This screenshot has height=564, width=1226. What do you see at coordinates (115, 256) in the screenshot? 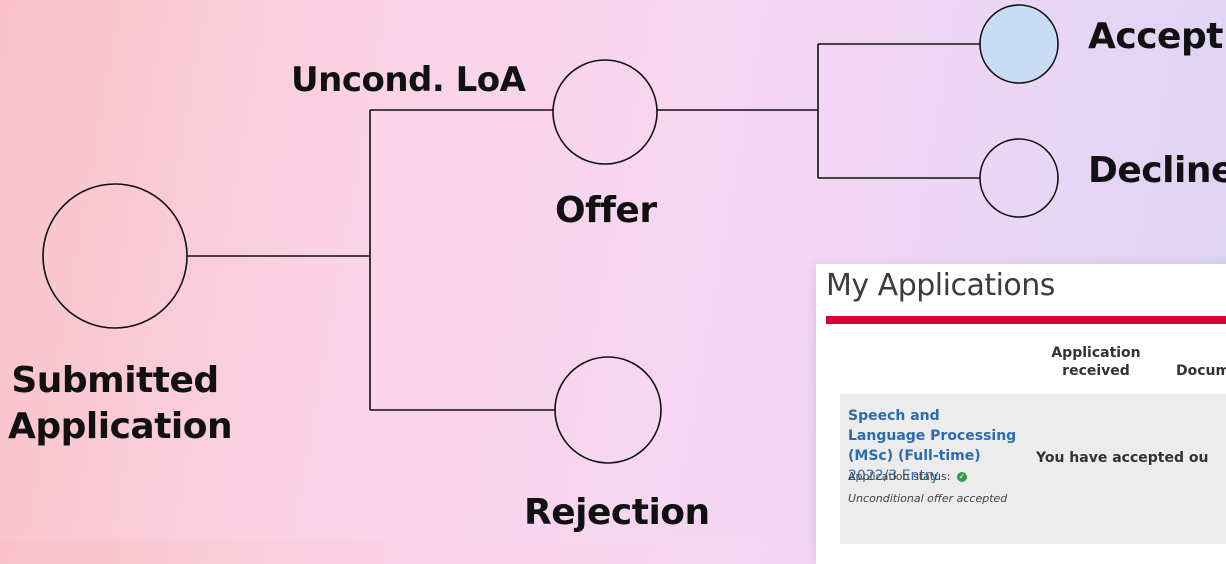
I see `node-submitted-circle` at bounding box center [115, 256].